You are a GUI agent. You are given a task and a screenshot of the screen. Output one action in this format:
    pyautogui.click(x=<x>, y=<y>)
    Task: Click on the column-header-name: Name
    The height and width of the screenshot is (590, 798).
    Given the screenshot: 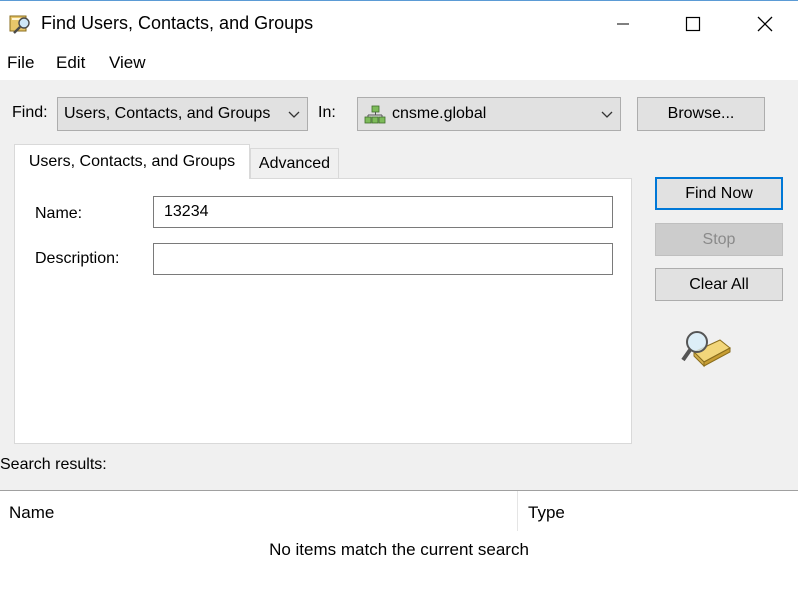 What is the action you would take?
    pyautogui.click(x=31, y=513)
    